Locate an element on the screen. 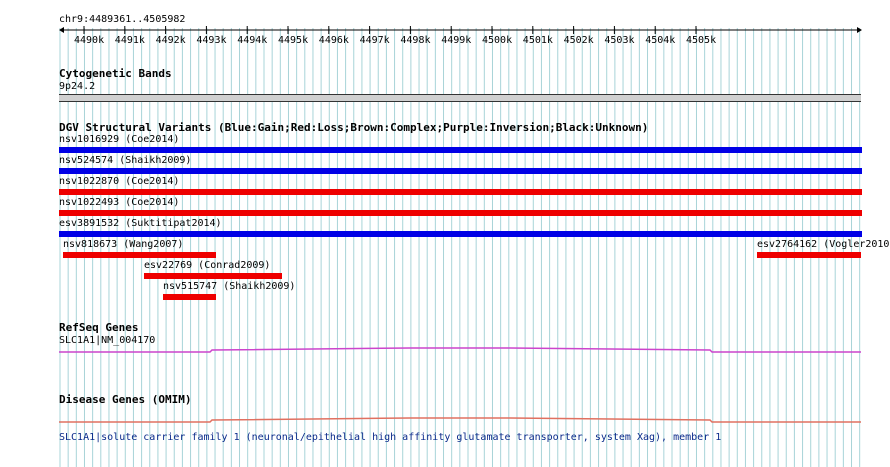  variant-label: nsv1016929 (Coe2014) is located at coordinates (119, 139).